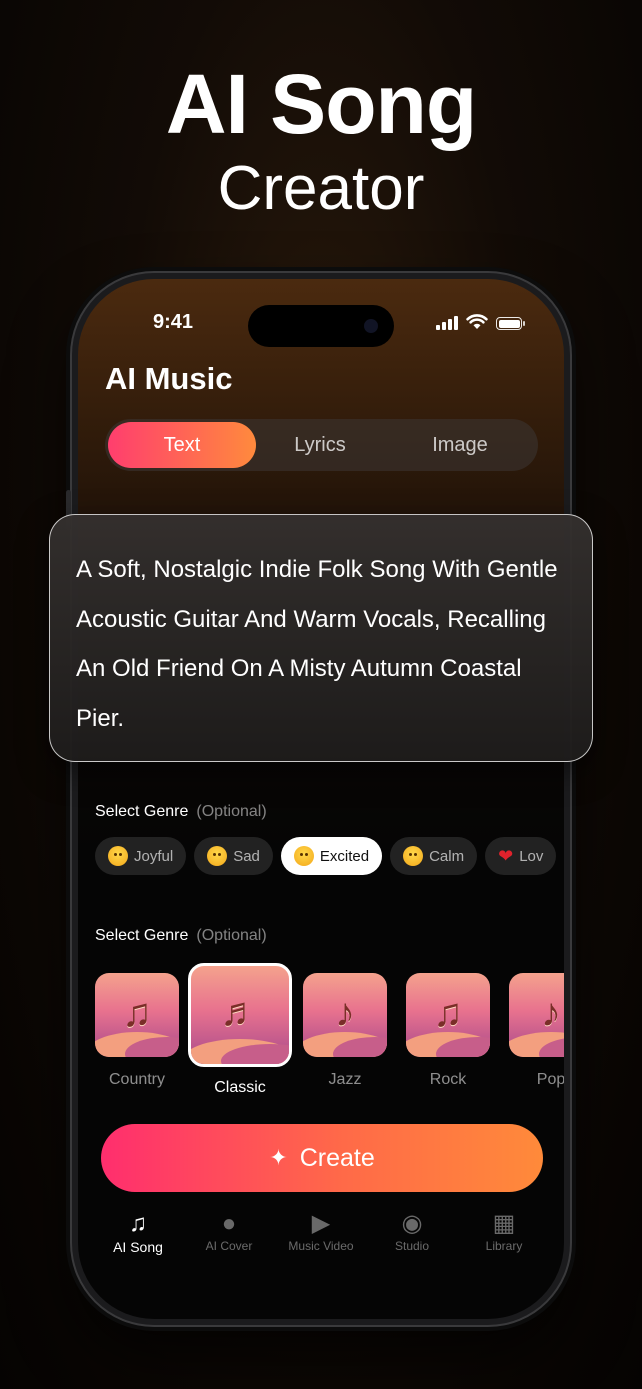 The image size is (642, 1389). I want to click on genre-label: Pop, so click(550, 1079).